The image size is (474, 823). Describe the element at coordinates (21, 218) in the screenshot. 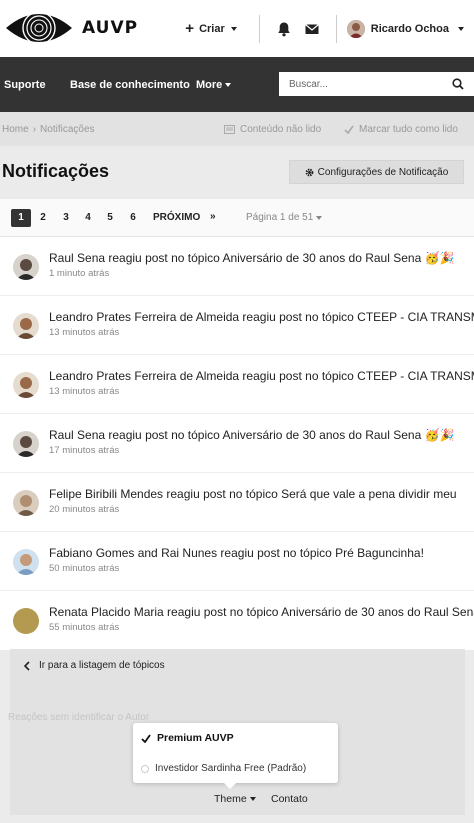

I see `page-1-button: 1` at that location.